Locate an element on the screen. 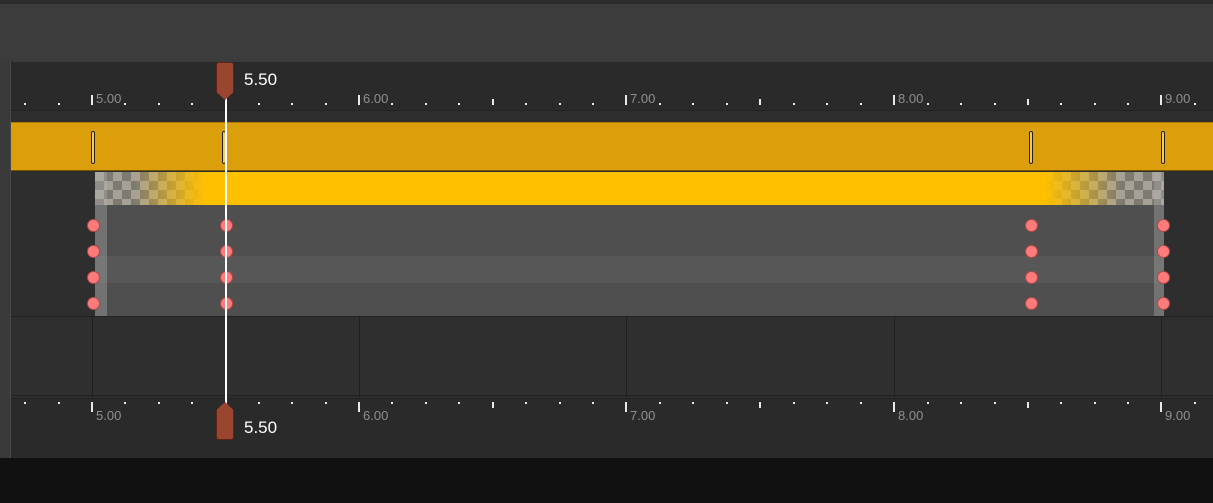 The image size is (1213, 503). left-edge is located at coordinates (5, 260).